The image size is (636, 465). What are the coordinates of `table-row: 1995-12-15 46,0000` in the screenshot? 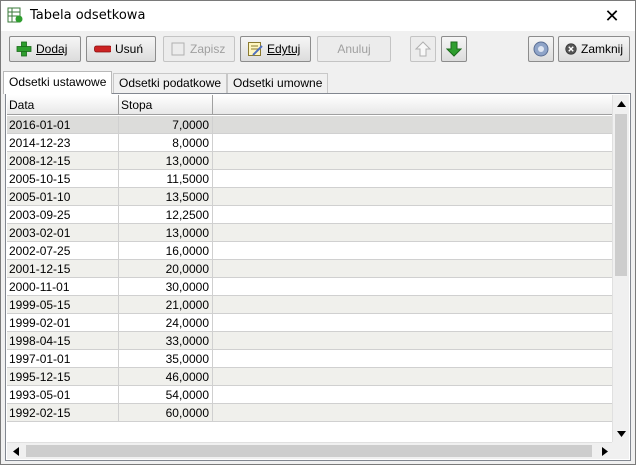 It's located at (310, 377).